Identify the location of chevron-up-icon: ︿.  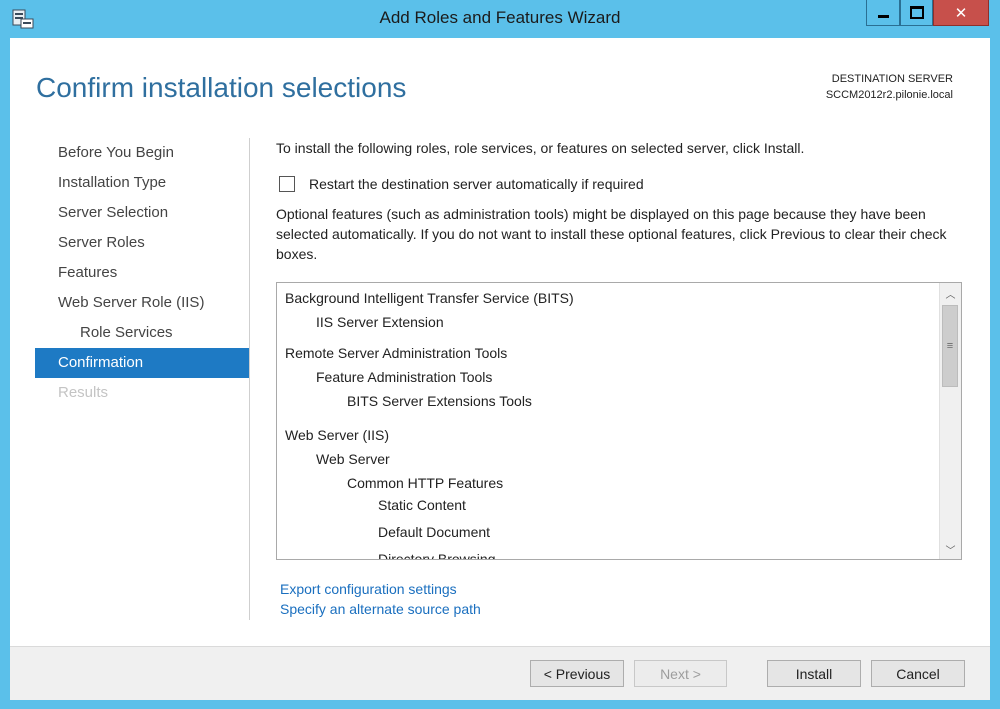
(950, 295).